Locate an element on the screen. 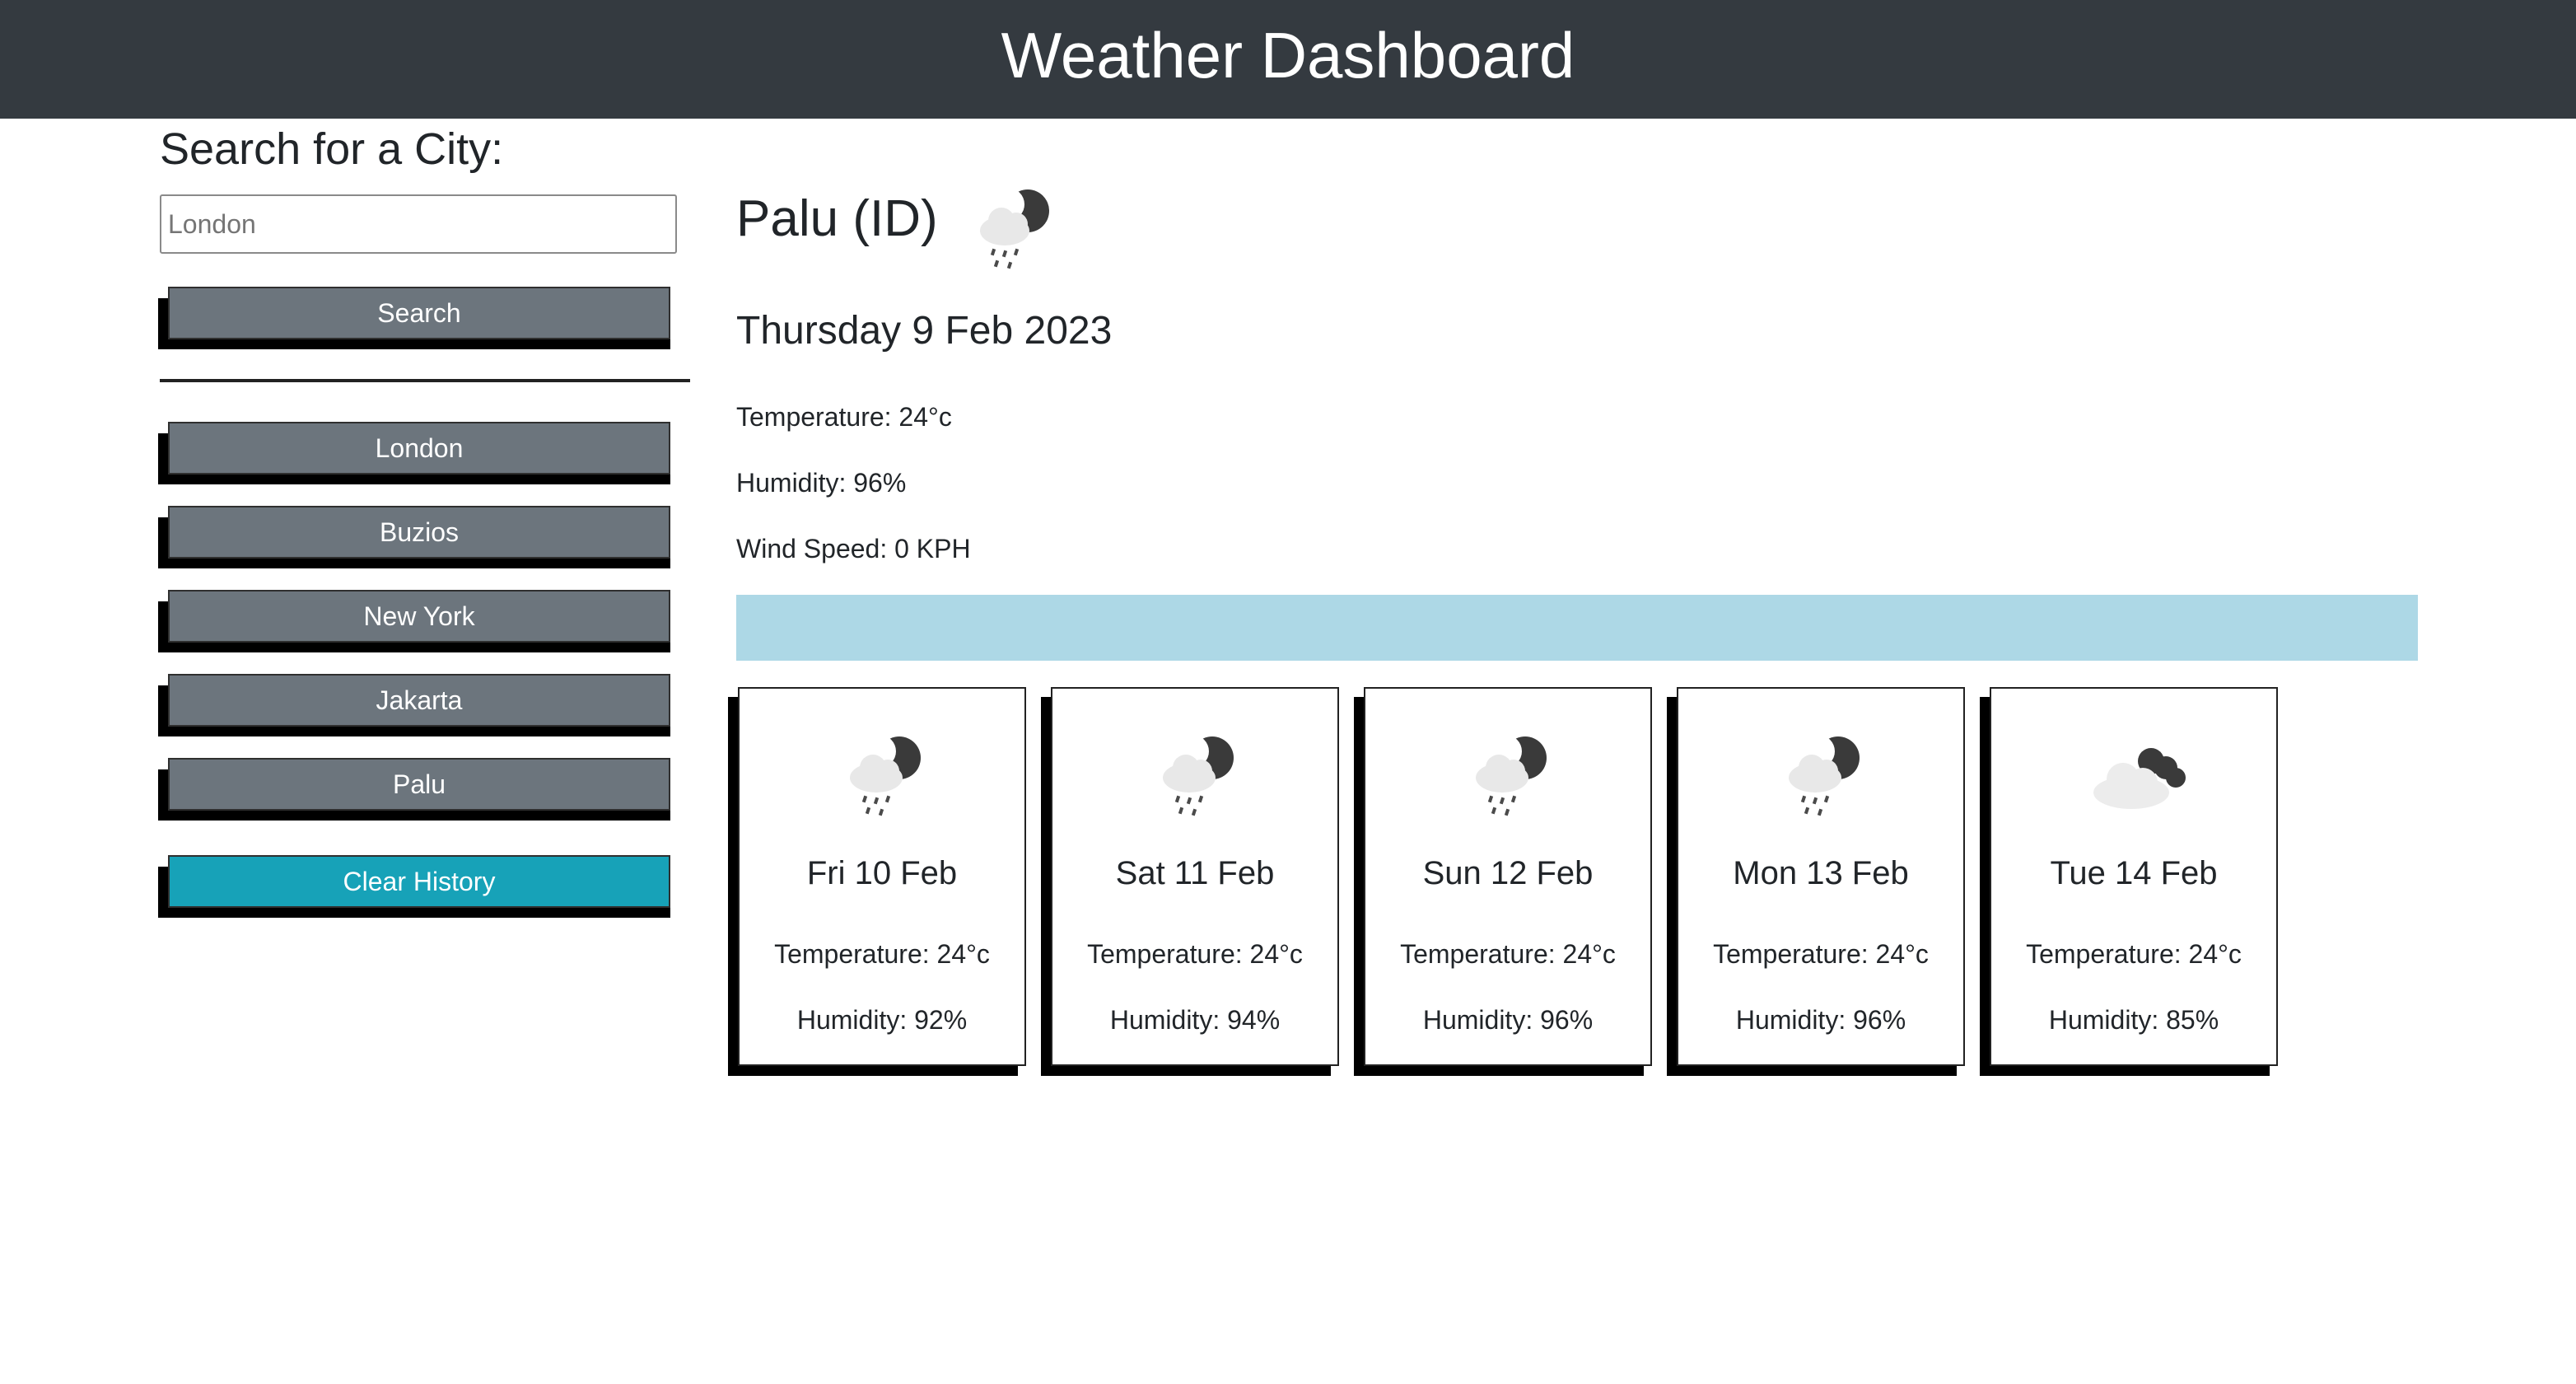 This screenshot has width=2576, height=1384. city-search-input is located at coordinates (418, 224).